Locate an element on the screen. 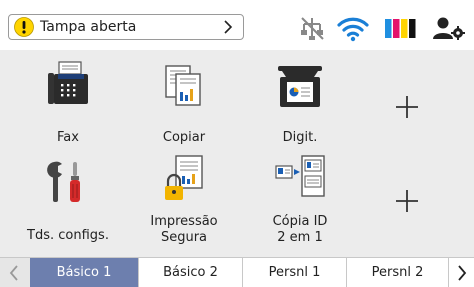 This screenshot has width=474, height=287. tab-next-button is located at coordinates (461, 272).